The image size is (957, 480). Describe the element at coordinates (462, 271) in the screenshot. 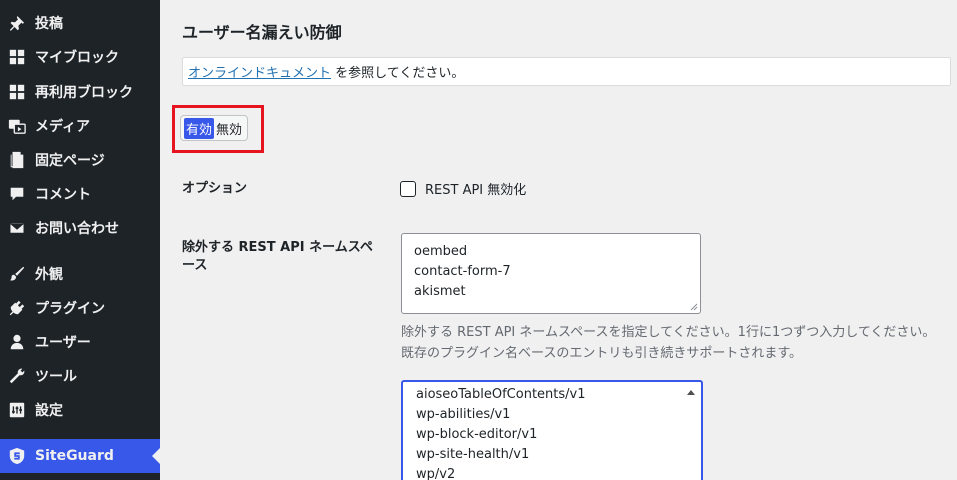

I see `textarea-line: contact-form-7` at that location.